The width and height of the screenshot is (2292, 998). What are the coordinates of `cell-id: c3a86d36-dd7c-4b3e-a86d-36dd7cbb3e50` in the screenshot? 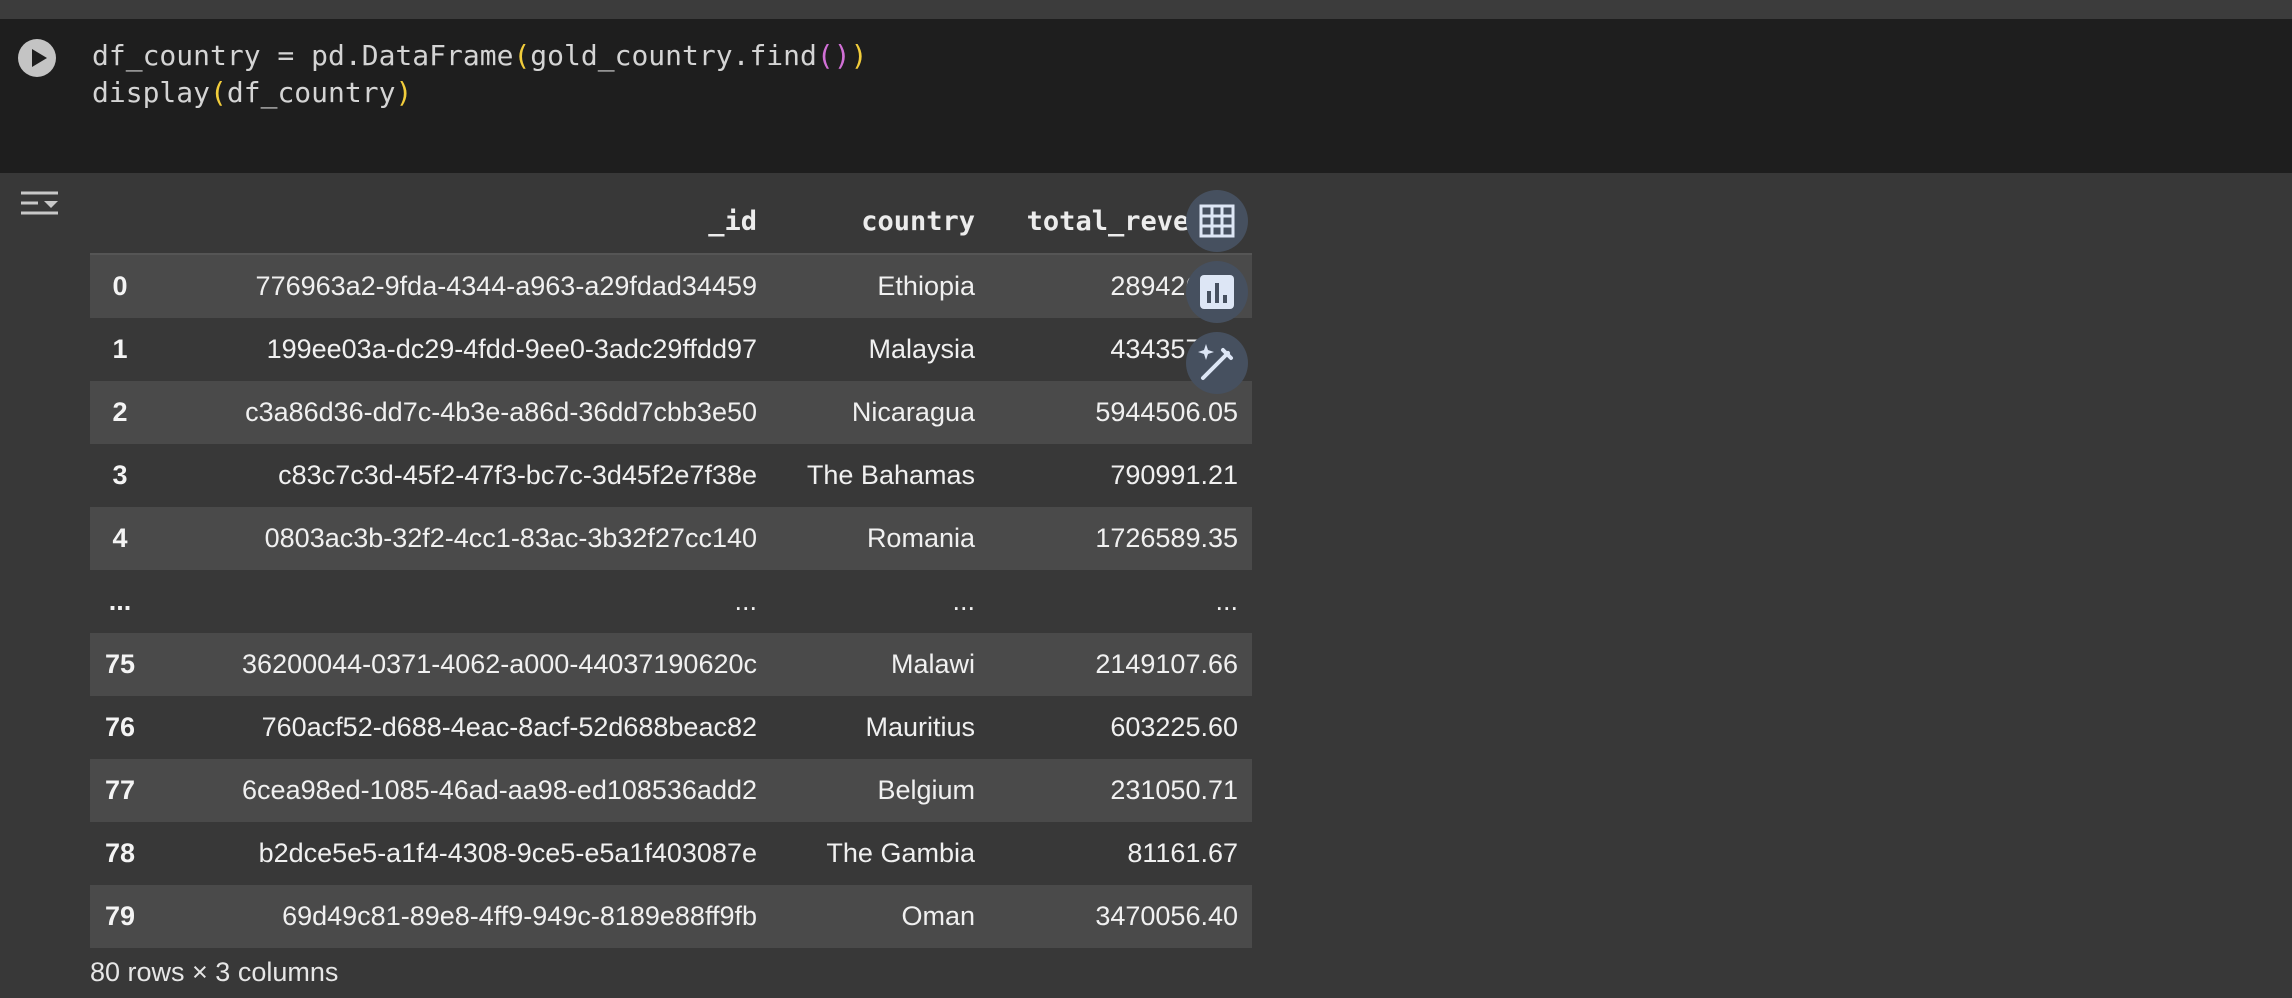 It's located at (501, 412).